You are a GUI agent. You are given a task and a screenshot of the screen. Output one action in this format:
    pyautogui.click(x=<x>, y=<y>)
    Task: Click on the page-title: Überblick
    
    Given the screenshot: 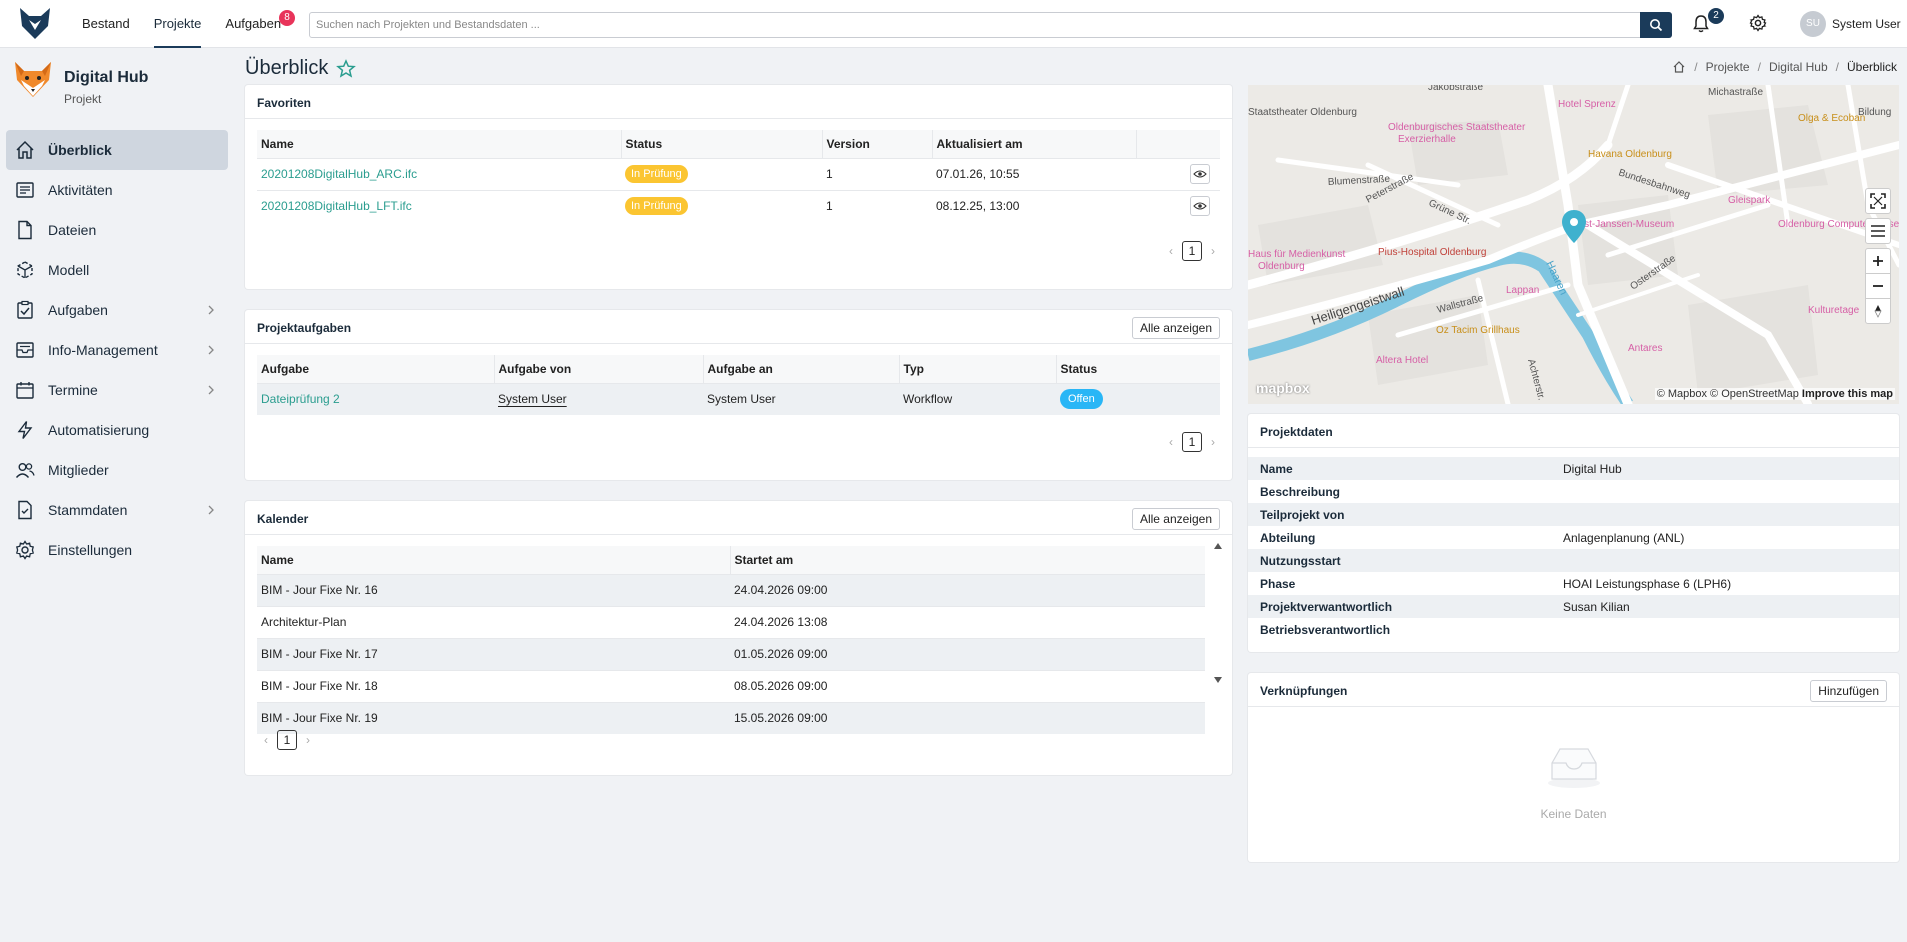 What is the action you would take?
    pyautogui.click(x=301, y=68)
    